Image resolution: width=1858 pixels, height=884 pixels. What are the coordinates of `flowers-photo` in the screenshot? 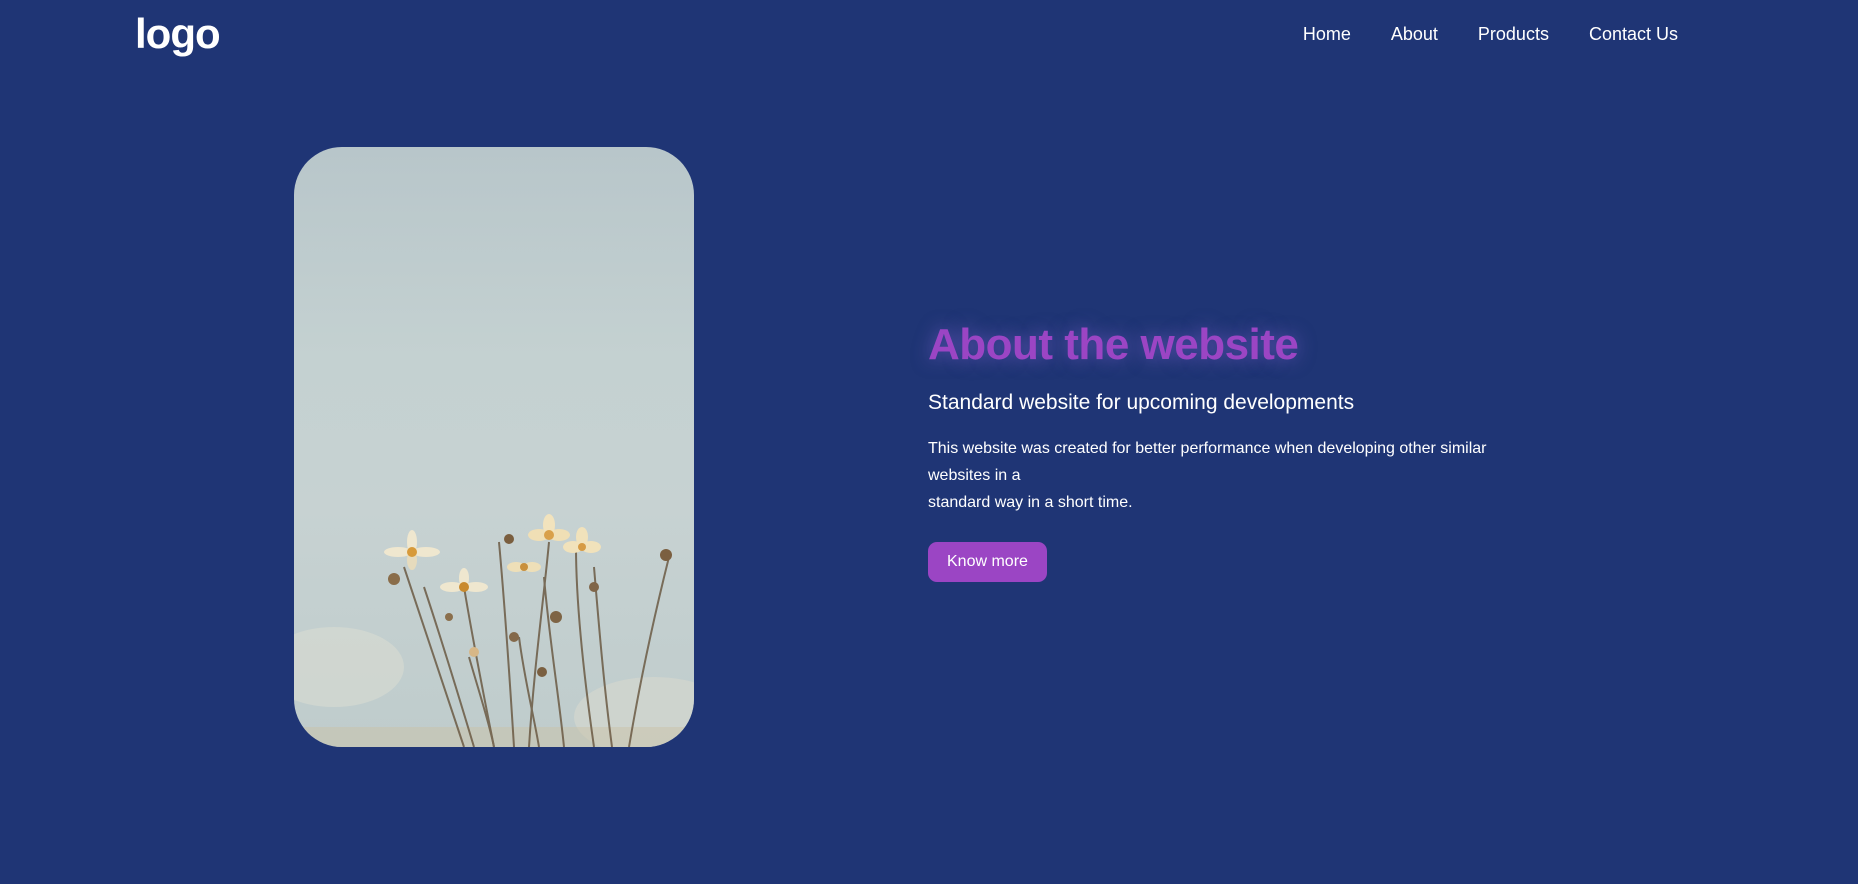 It's located at (494, 447).